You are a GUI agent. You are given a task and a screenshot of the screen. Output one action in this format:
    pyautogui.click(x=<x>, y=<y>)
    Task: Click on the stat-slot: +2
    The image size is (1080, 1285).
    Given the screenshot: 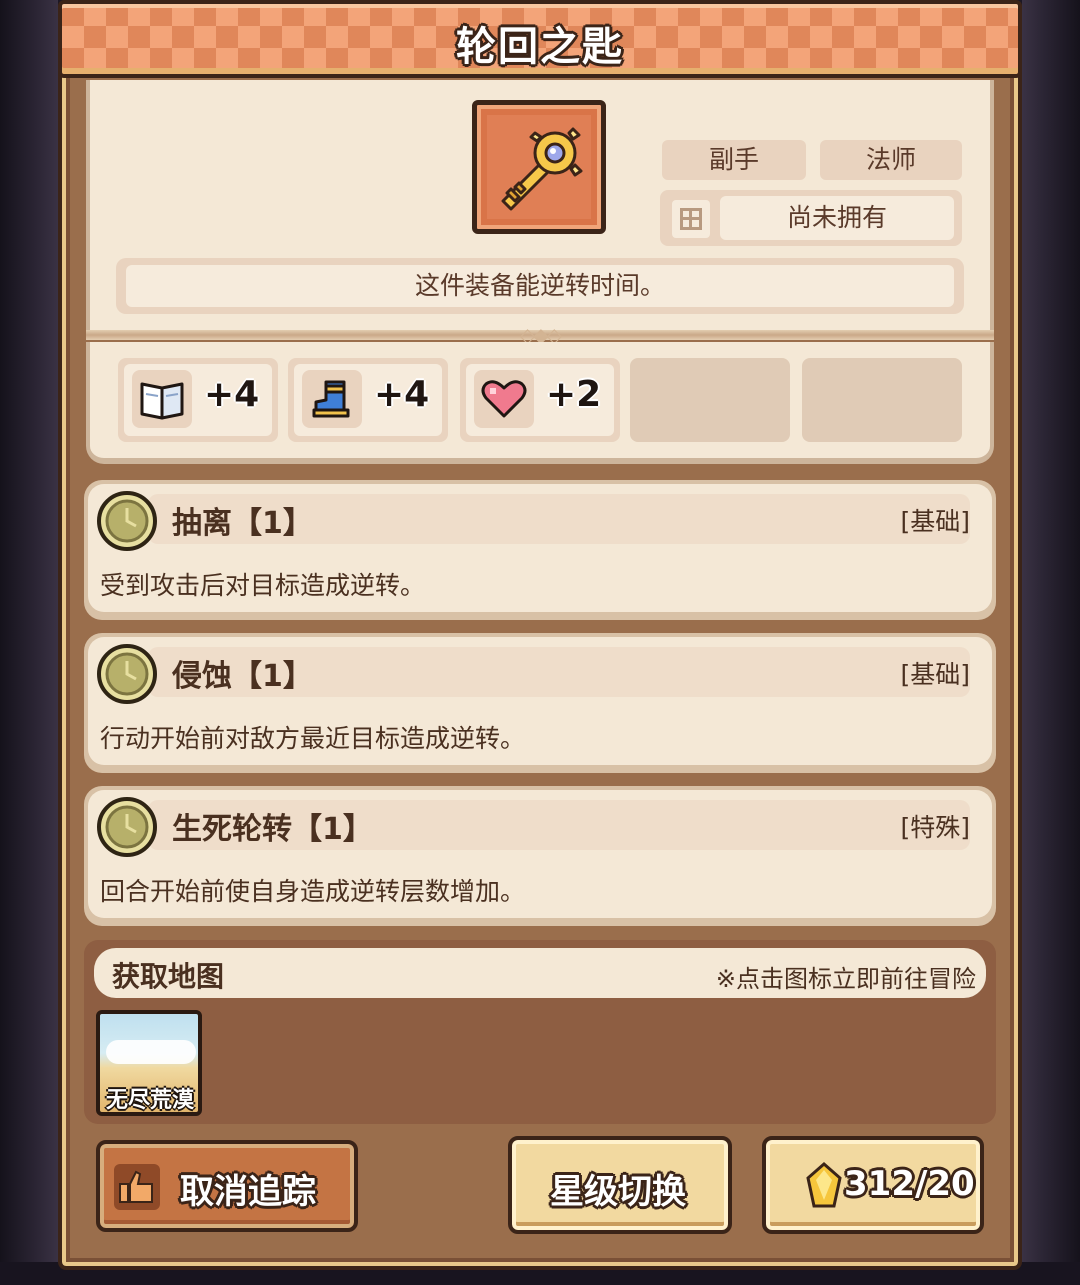 What is the action you would take?
    pyautogui.click(x=540, y=400)
    